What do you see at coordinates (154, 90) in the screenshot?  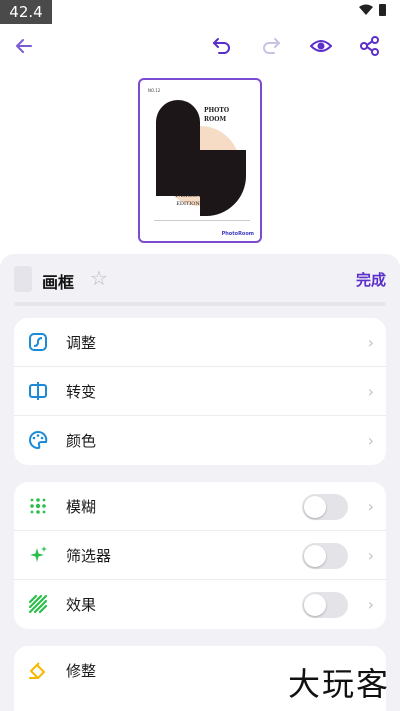 I see `poster-small-text: NO.12` at bounding box center [154, 90].